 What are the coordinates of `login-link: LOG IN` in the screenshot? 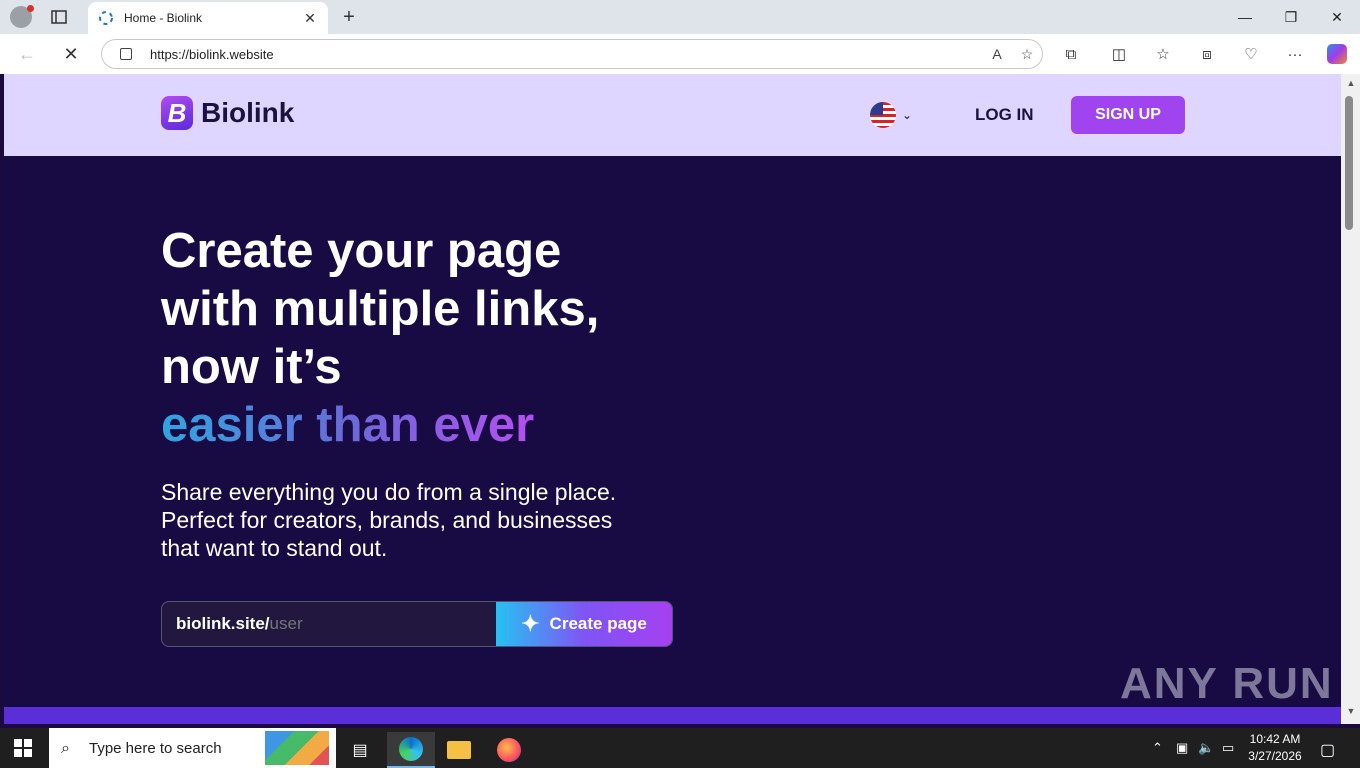 It's located at (1004, 115).